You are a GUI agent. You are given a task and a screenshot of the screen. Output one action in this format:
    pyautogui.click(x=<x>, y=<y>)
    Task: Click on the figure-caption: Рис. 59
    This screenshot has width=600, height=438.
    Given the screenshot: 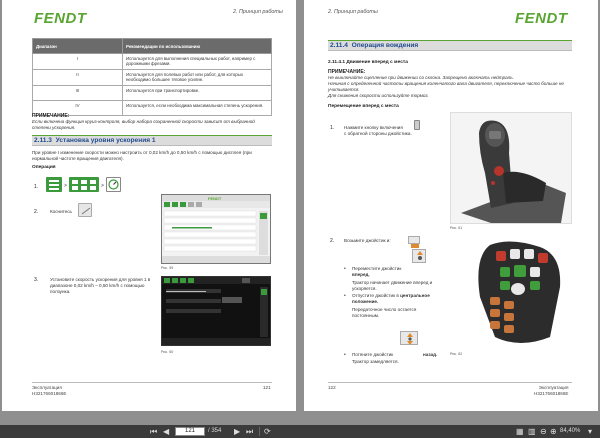 What is the action you would take?
    pyautogui.click(x=167, y=268)
    